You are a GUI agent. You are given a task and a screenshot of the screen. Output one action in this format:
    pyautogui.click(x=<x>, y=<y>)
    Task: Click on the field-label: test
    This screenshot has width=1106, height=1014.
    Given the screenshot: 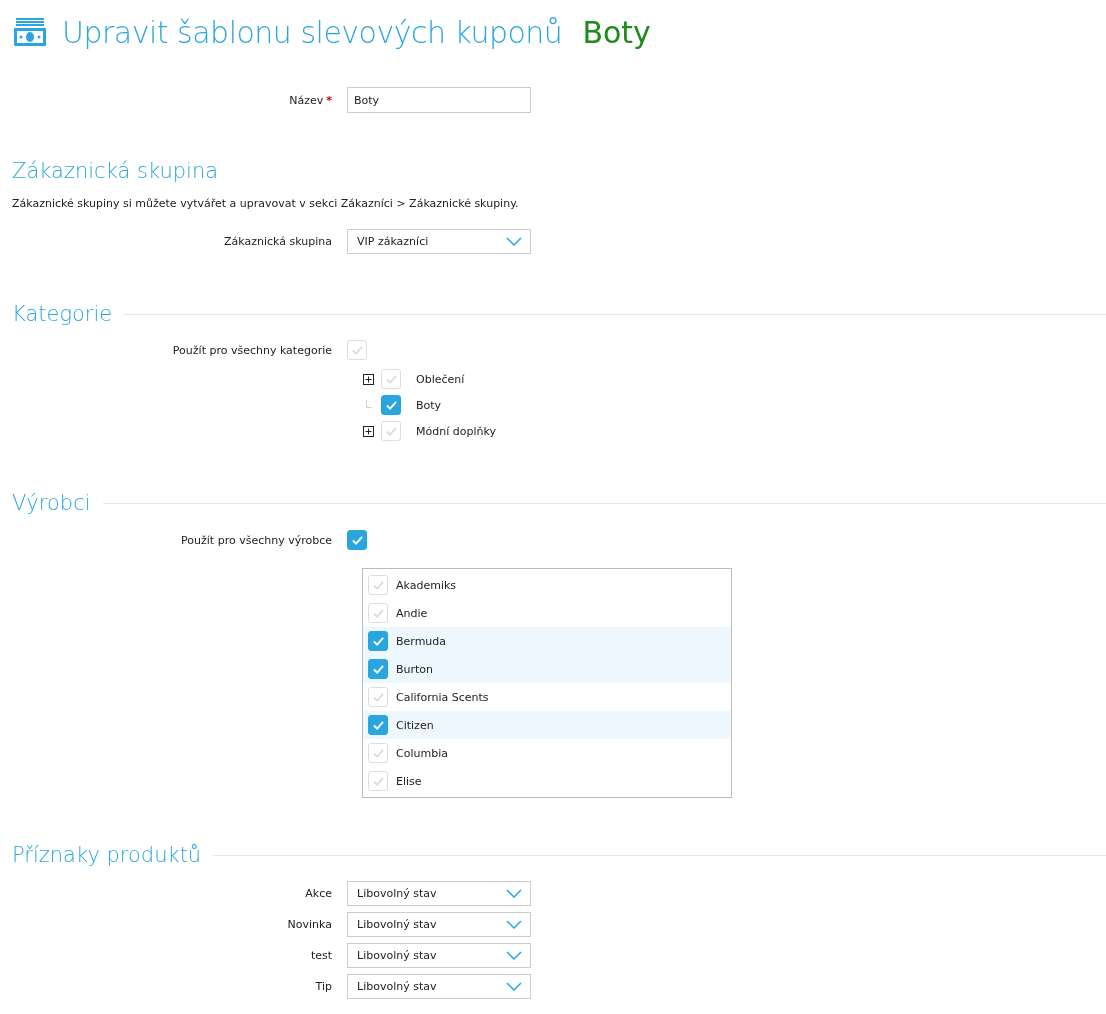 What is the action you would take?
    pyautogui.click(x=321, y=955)
    